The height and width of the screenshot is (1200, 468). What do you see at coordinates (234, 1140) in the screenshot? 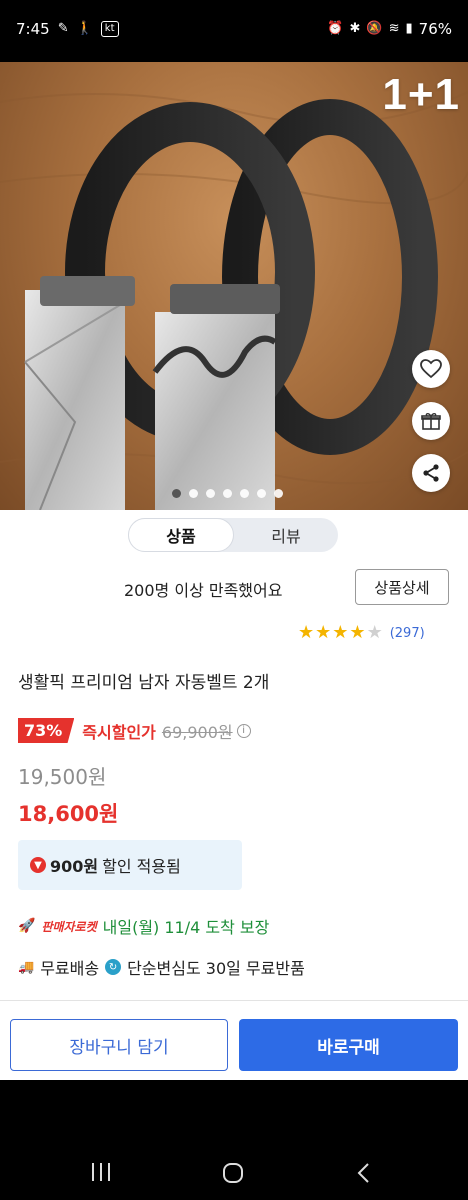
I see `system-nav-bar` at bounding box center [234, 1140].